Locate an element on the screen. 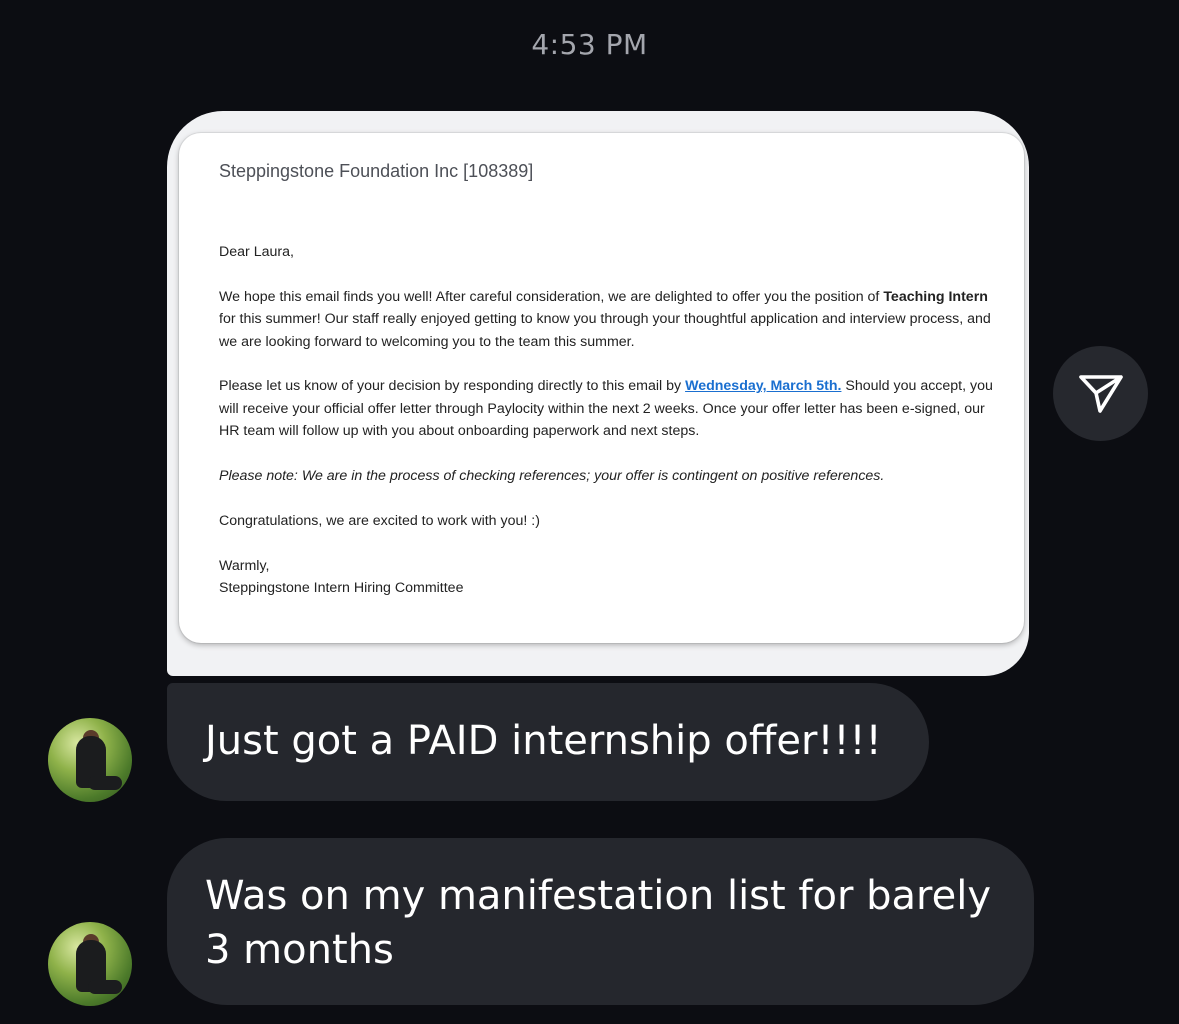 Image resolution: width=1179 pixels, height=1024 pixels. share-button is located at coordinates (1100, 393).